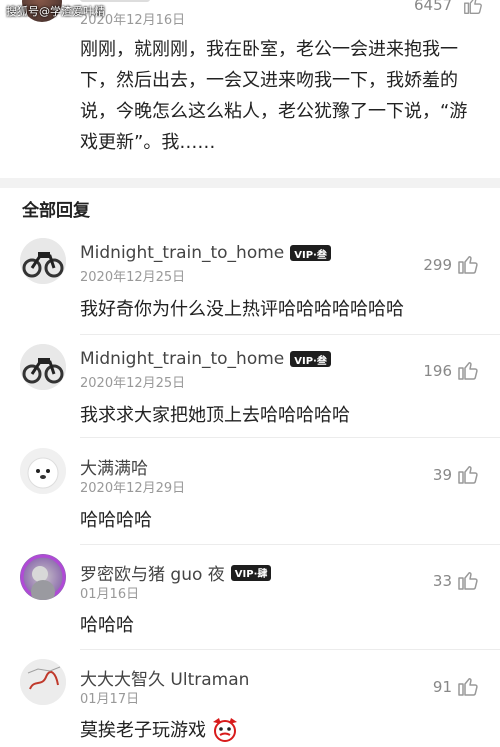  What do you see at coordinates (56, 211) in the screenshot?
I see `section-title: 全部回复` at bounding box center [56, 211].